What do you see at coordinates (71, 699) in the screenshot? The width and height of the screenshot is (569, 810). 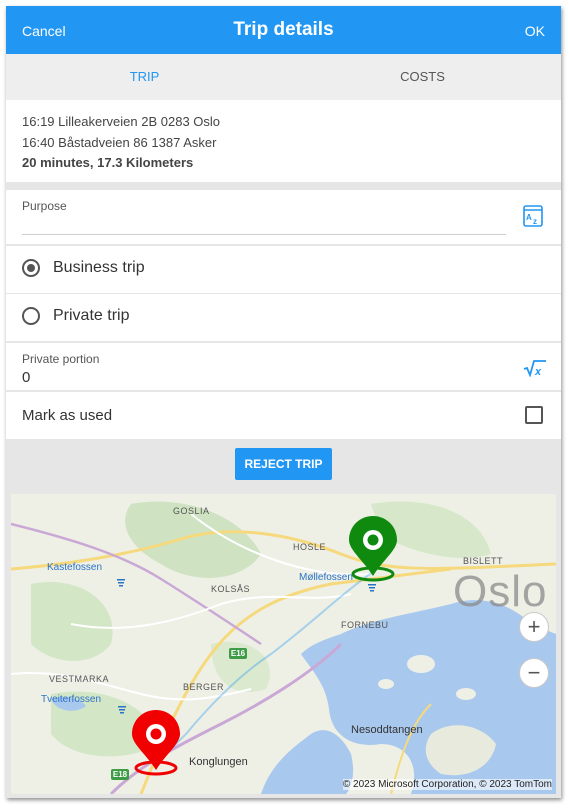 I see `map-label-tveiterfossen: Tveiterfossen` at bounding box center [71, 699].